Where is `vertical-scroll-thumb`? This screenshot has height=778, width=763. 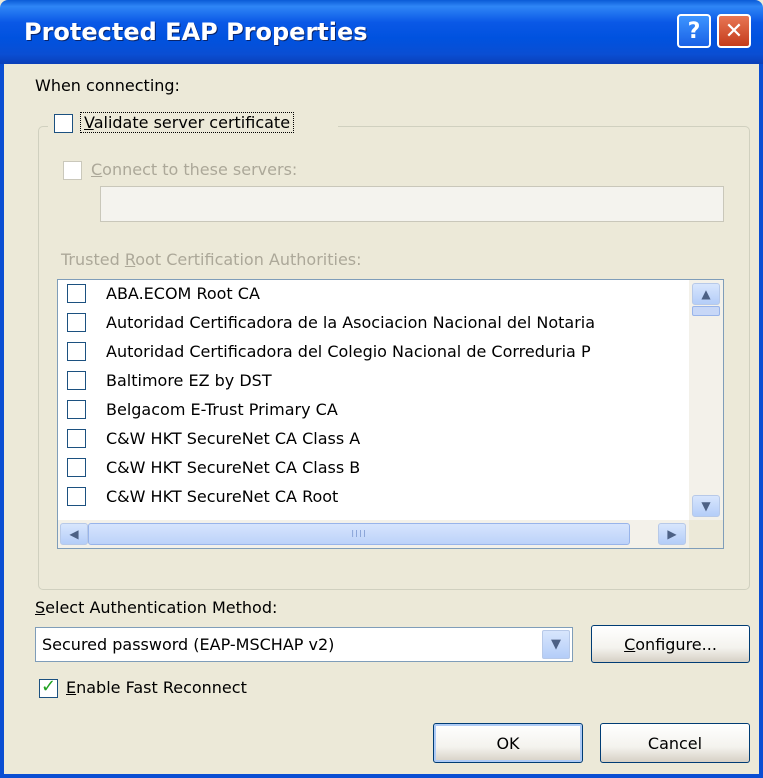
vertical-scroll-thumb is located at coordinates (706, 311).